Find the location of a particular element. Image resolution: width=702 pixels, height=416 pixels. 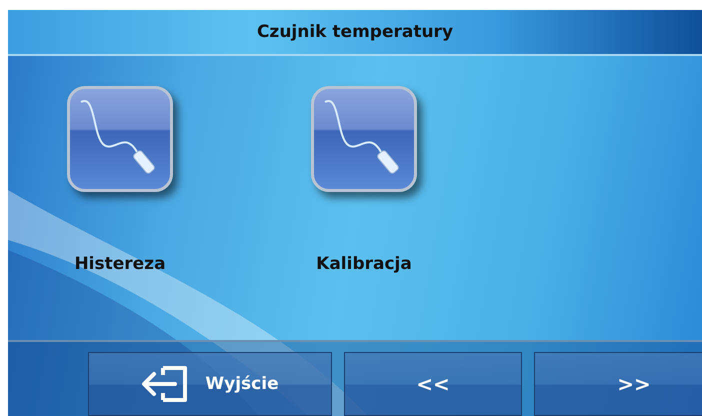

exit-button: Wyjście is located at coordinates (210, 384).